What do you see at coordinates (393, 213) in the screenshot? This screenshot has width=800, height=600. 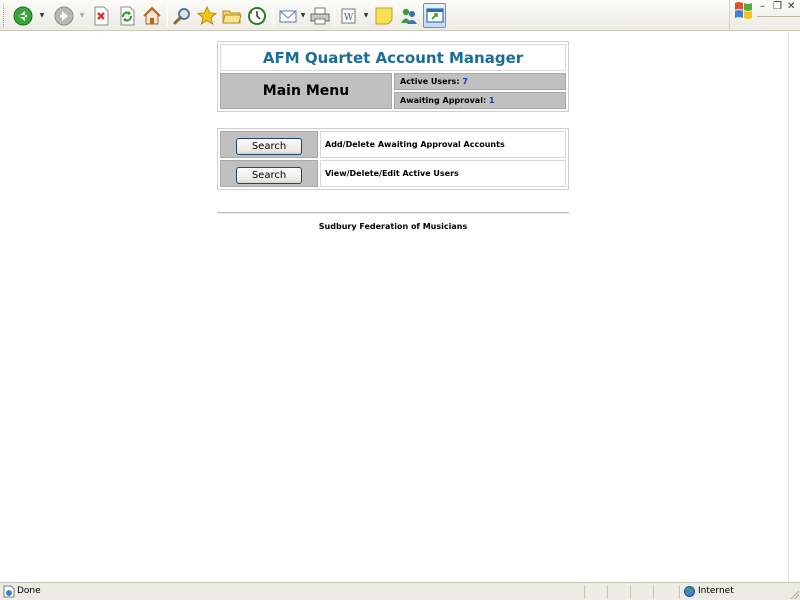 I see `footer-divider` at bounding box center [393, 213].